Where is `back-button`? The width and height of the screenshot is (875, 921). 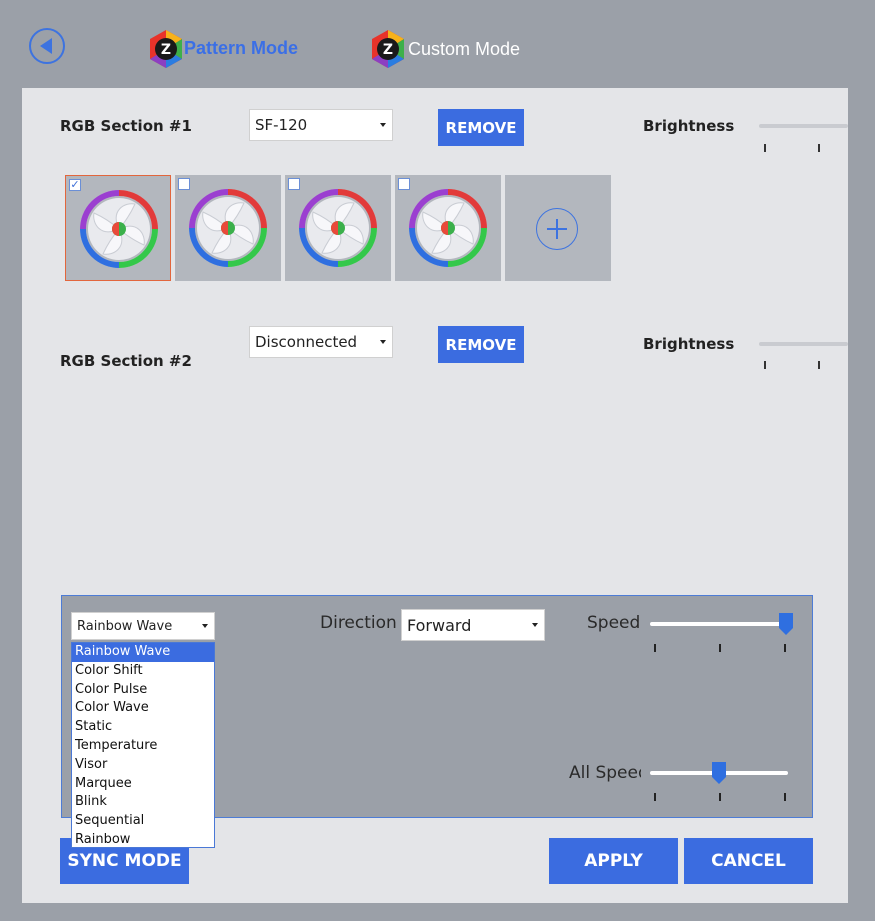 back-button is located at coordinates (47, 46).